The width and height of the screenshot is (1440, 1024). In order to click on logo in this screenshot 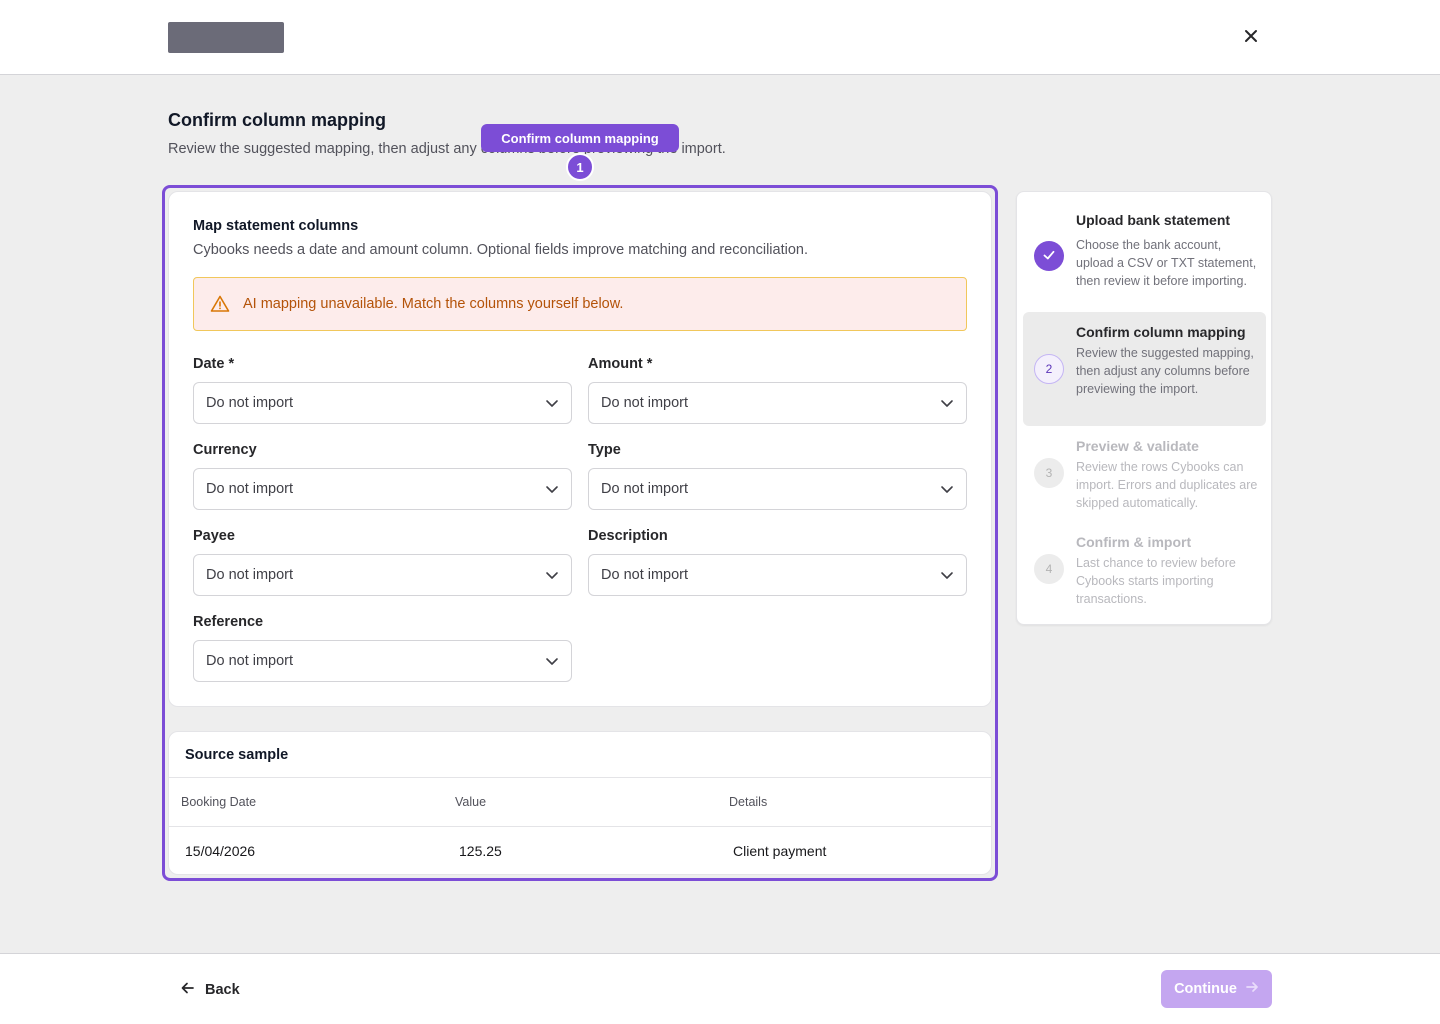, I will do `click(226, 37)`.